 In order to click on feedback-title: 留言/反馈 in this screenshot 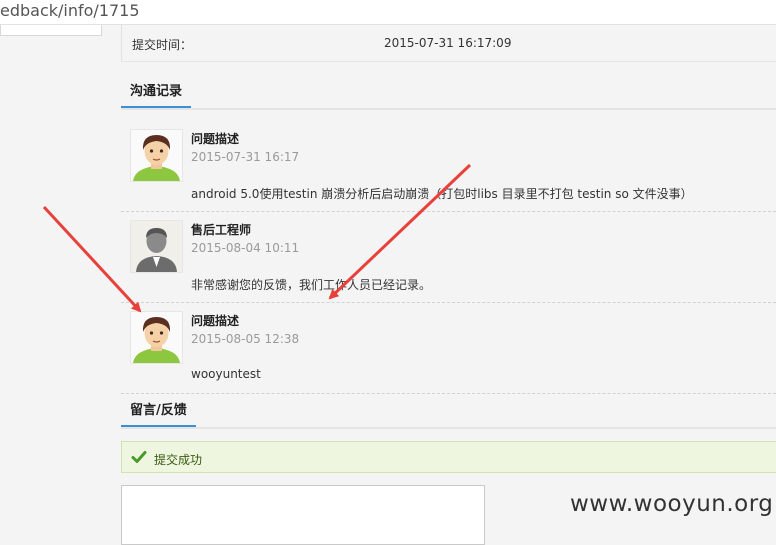, I will do `click(158, 411)`.